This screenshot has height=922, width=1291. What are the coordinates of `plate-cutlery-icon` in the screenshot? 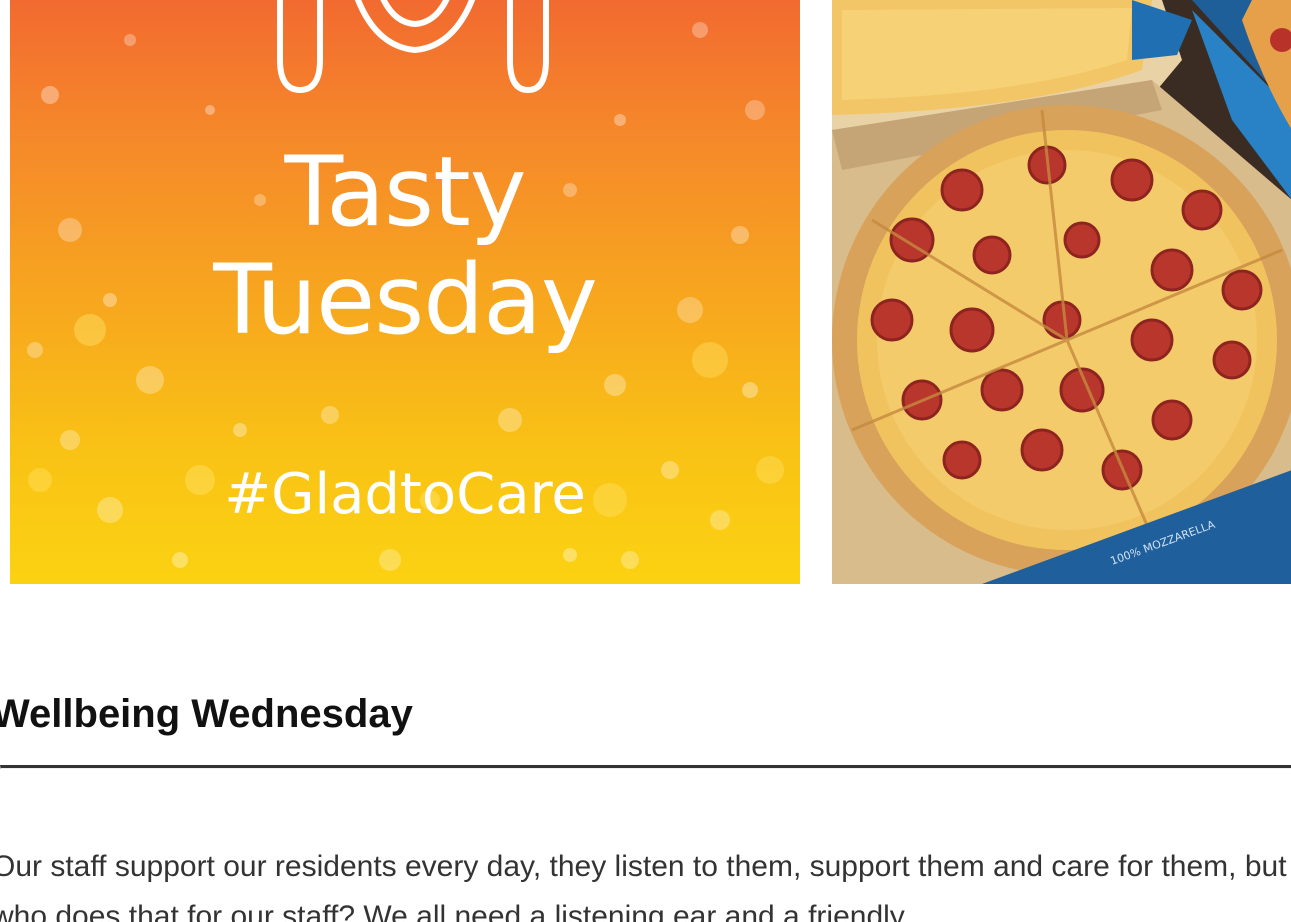 It's located at (413, 47).